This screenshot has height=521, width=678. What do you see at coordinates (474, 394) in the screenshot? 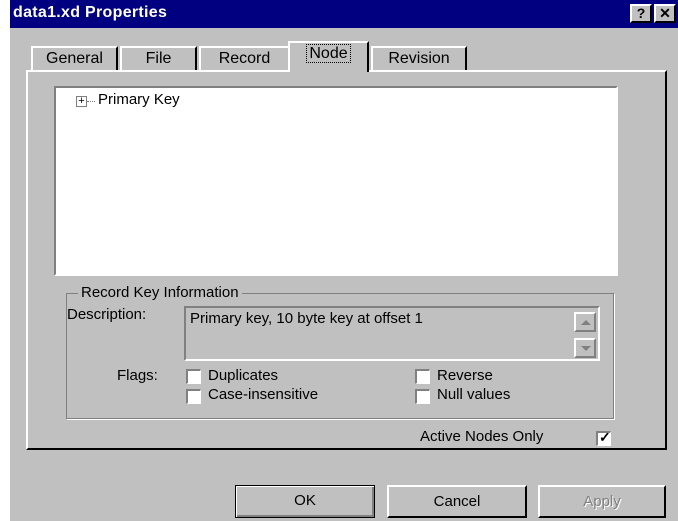
I see `null-values-label: Null values` at bounding box center [474, 394].